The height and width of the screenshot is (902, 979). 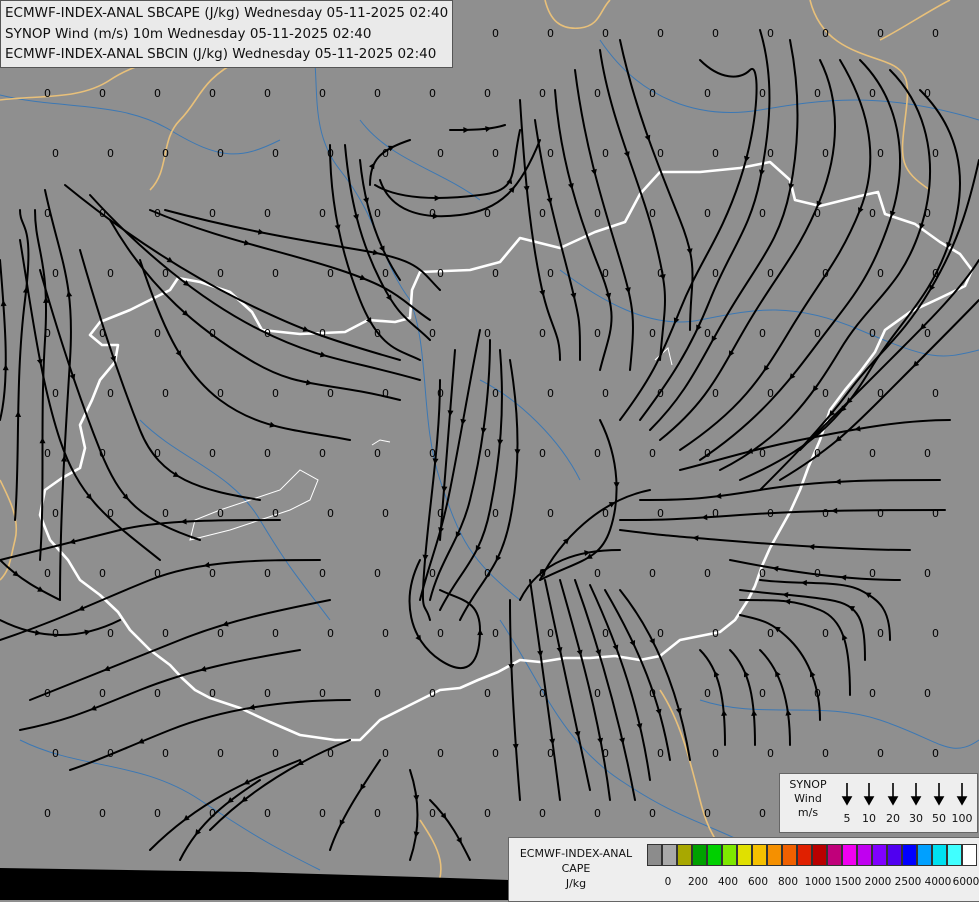 What do you see at coordinates (576, 883) in the screenshot?
I see `cape-legend-unit: J/kg` at bounding box center [576, 883].